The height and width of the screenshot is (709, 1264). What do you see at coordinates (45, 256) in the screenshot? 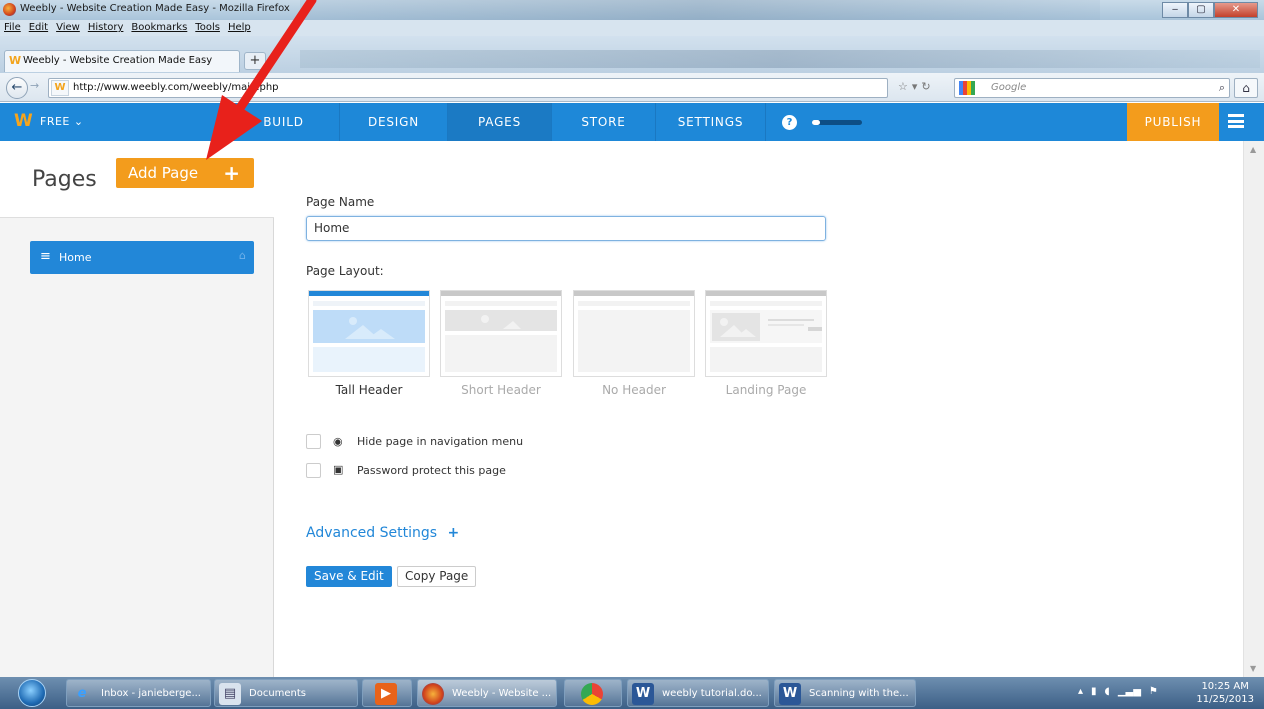
I see `drag-handle-icon: ≡` at bounding box center [45, 256].